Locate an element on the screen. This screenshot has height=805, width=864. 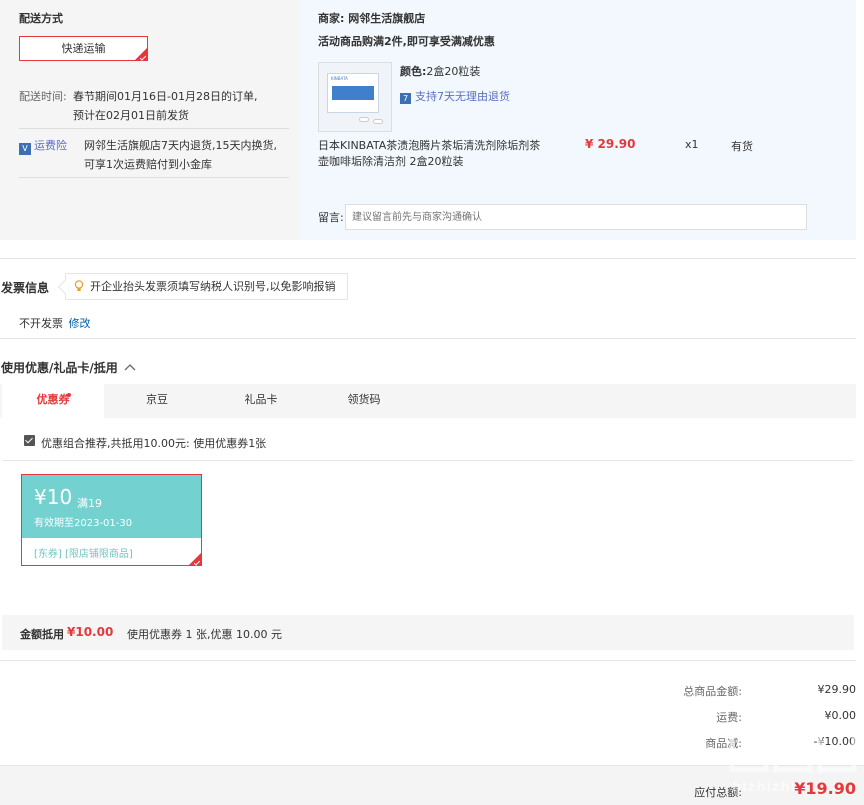
chevron-up-icon is located at coordinates (130, 367).